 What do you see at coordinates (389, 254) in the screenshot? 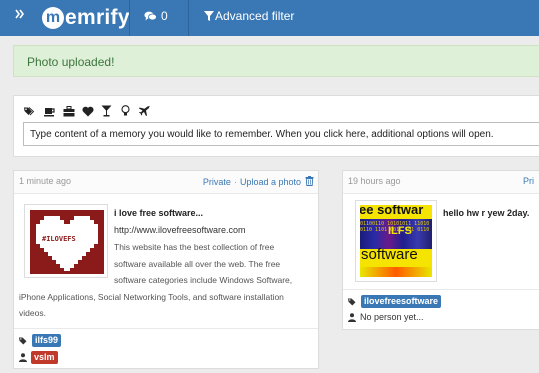
I see `thumbnail-text-bottom: software` at bounding box center [389, 254].